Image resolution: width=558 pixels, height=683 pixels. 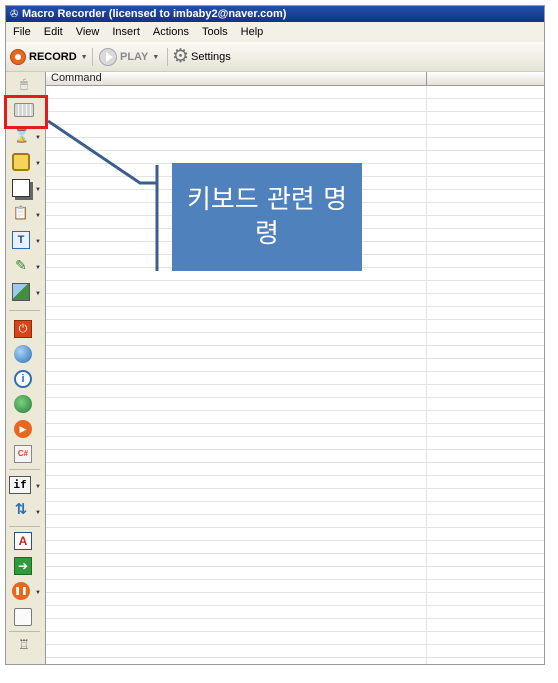 What do you see at coordinates (38, 593) in the screenshot?
I see `pause-dropdown-icon: ▼` at bounding box center [38, 593].